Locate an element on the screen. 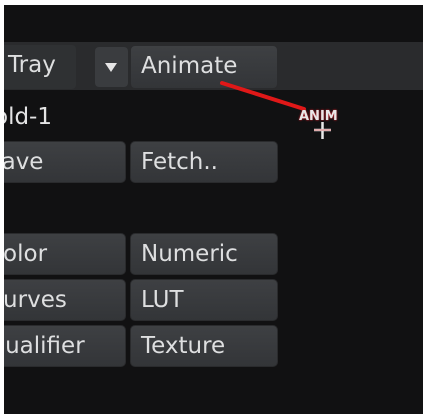 This screenshot has width=427, height=417. annotation-arrow is located at coordinates (263, 96).